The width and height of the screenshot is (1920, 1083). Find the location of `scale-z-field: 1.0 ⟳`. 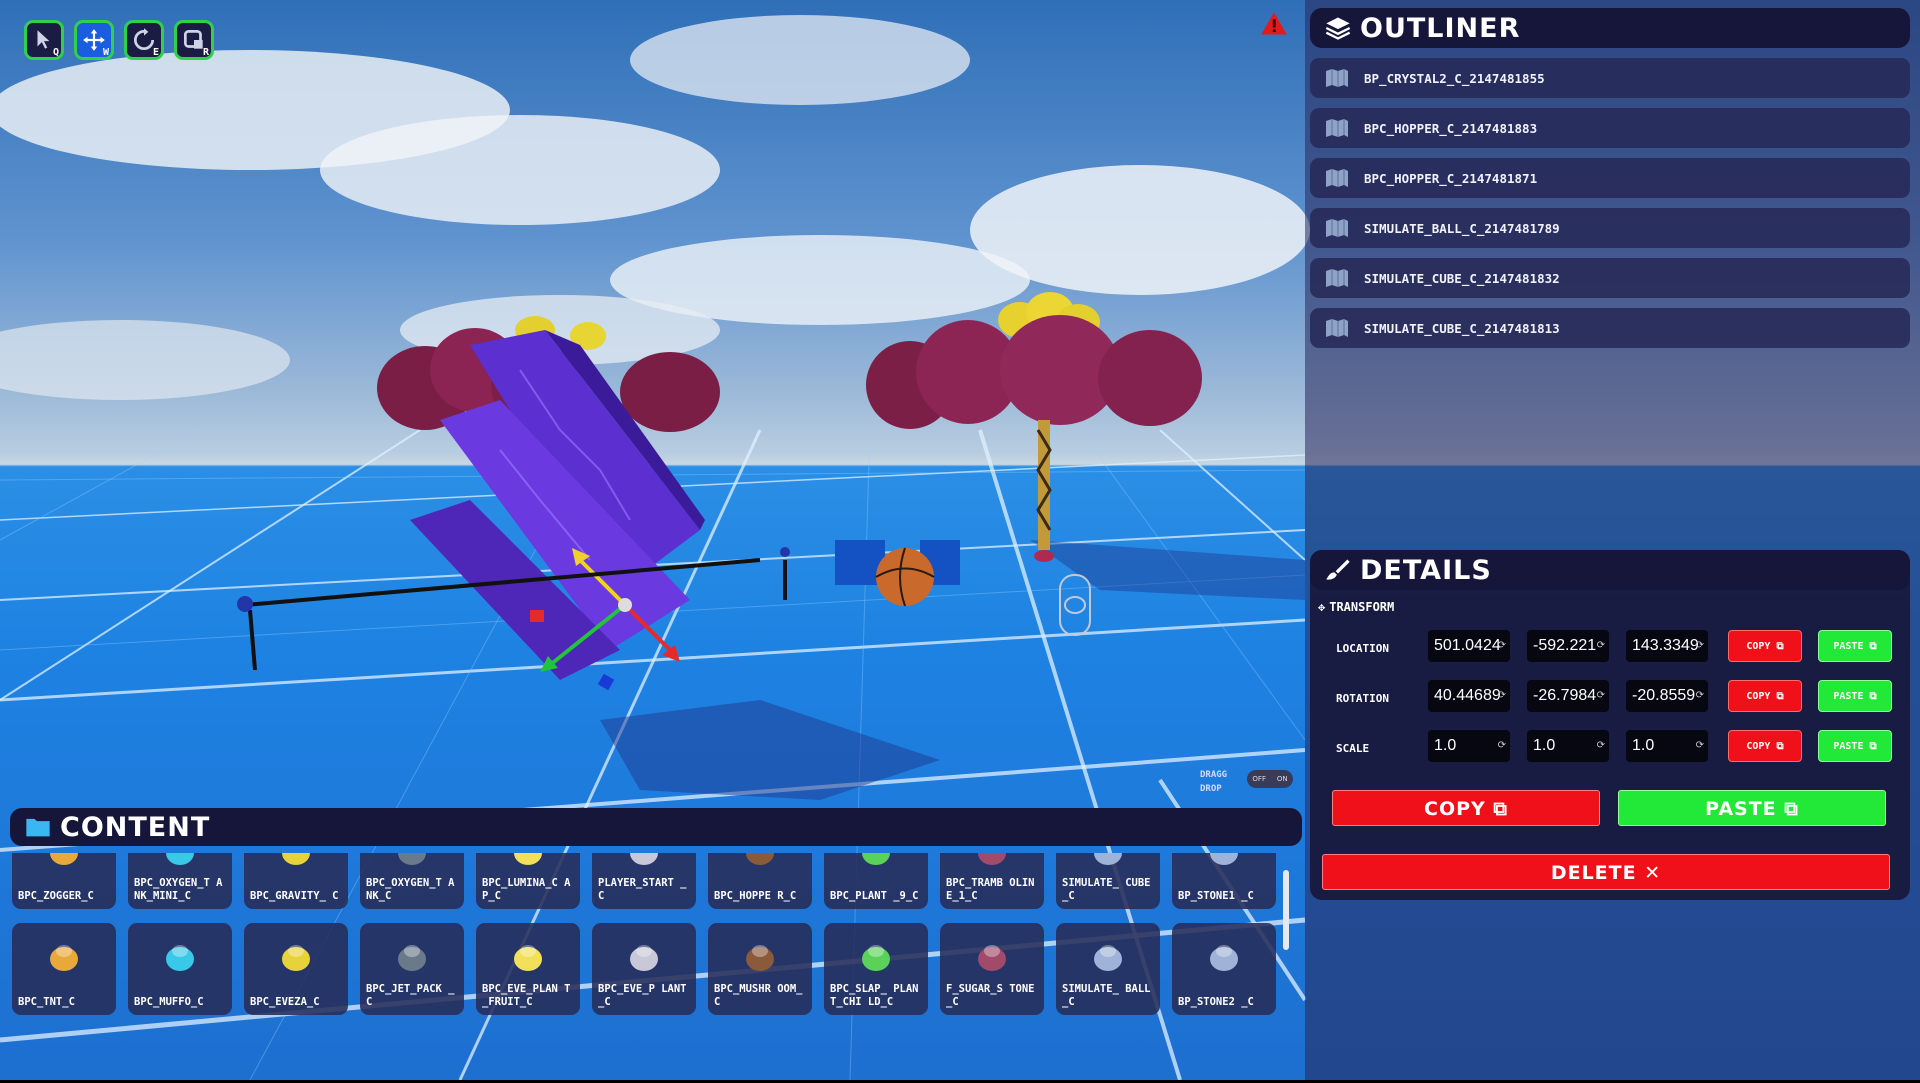

scale-z-field: 1.0 ⟳ is located at coordinates (1667, 746).